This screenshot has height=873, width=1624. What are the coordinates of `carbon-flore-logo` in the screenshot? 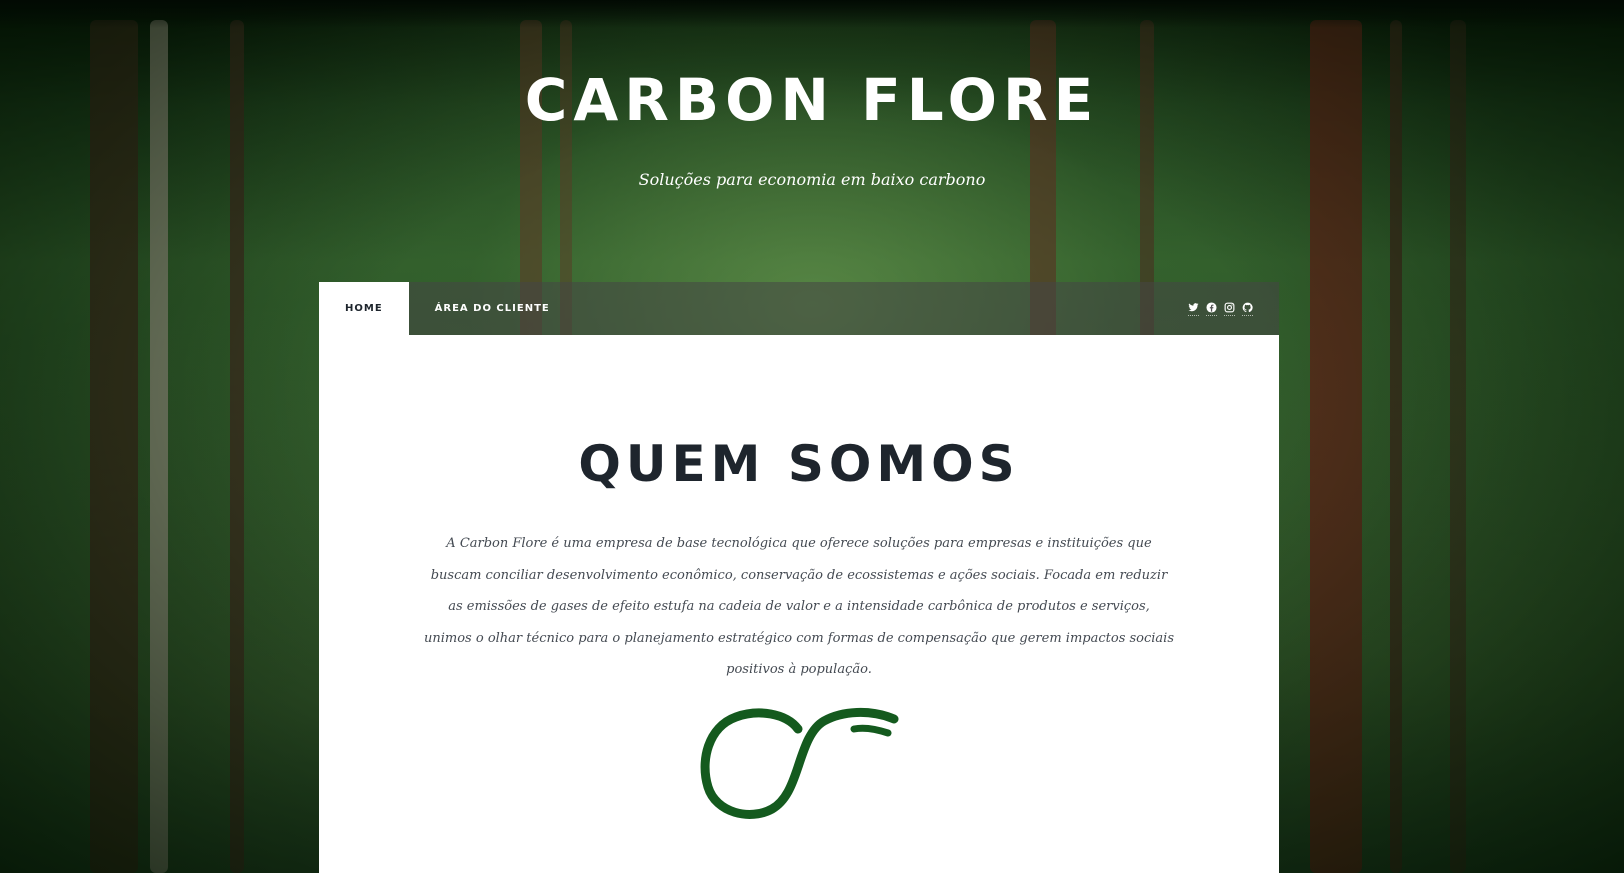 It's located at (799, 763).